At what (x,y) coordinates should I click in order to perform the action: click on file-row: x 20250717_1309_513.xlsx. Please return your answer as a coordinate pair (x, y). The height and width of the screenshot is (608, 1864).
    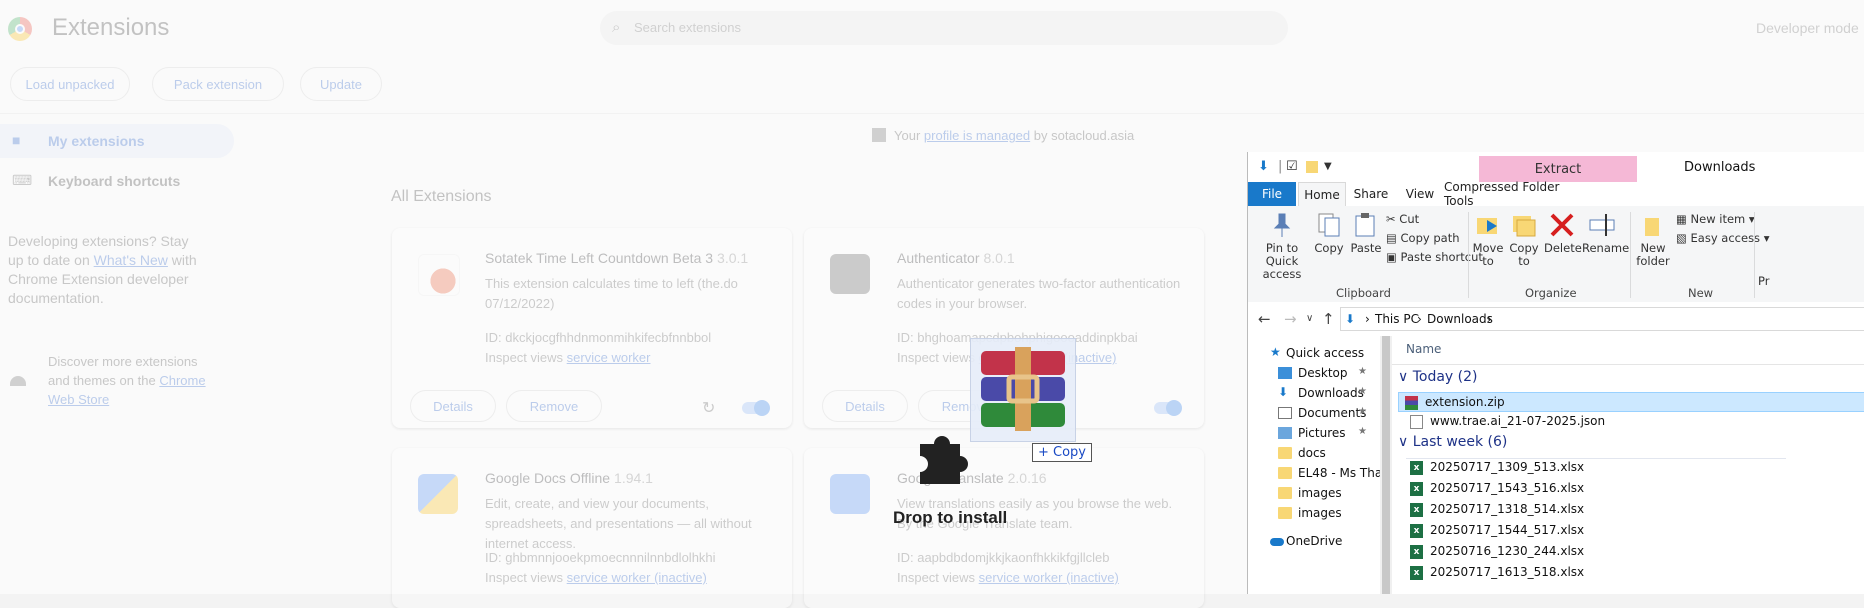
    Looking at the image, I should click on (1634, 468).